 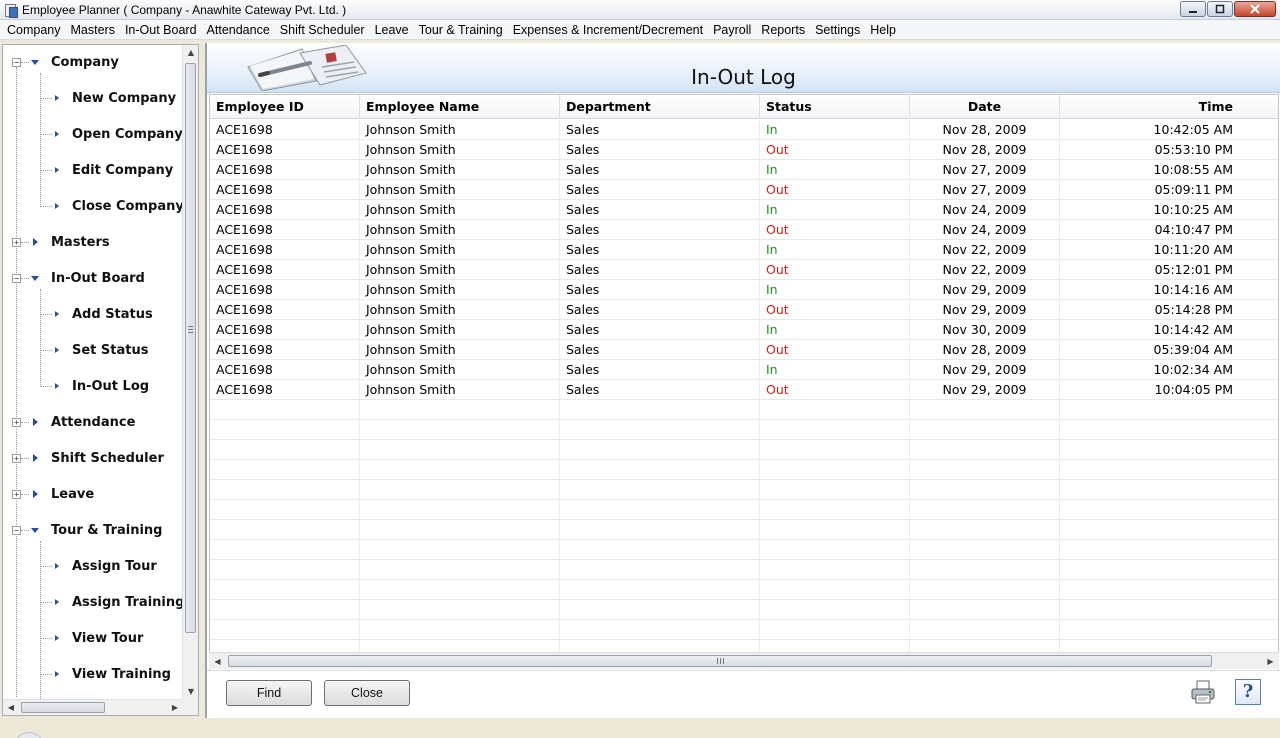 What do you see at coordinates (16, 242) in the screenshot?
I see `masters-expand-toggle: +` at bounding box center [16, 242].